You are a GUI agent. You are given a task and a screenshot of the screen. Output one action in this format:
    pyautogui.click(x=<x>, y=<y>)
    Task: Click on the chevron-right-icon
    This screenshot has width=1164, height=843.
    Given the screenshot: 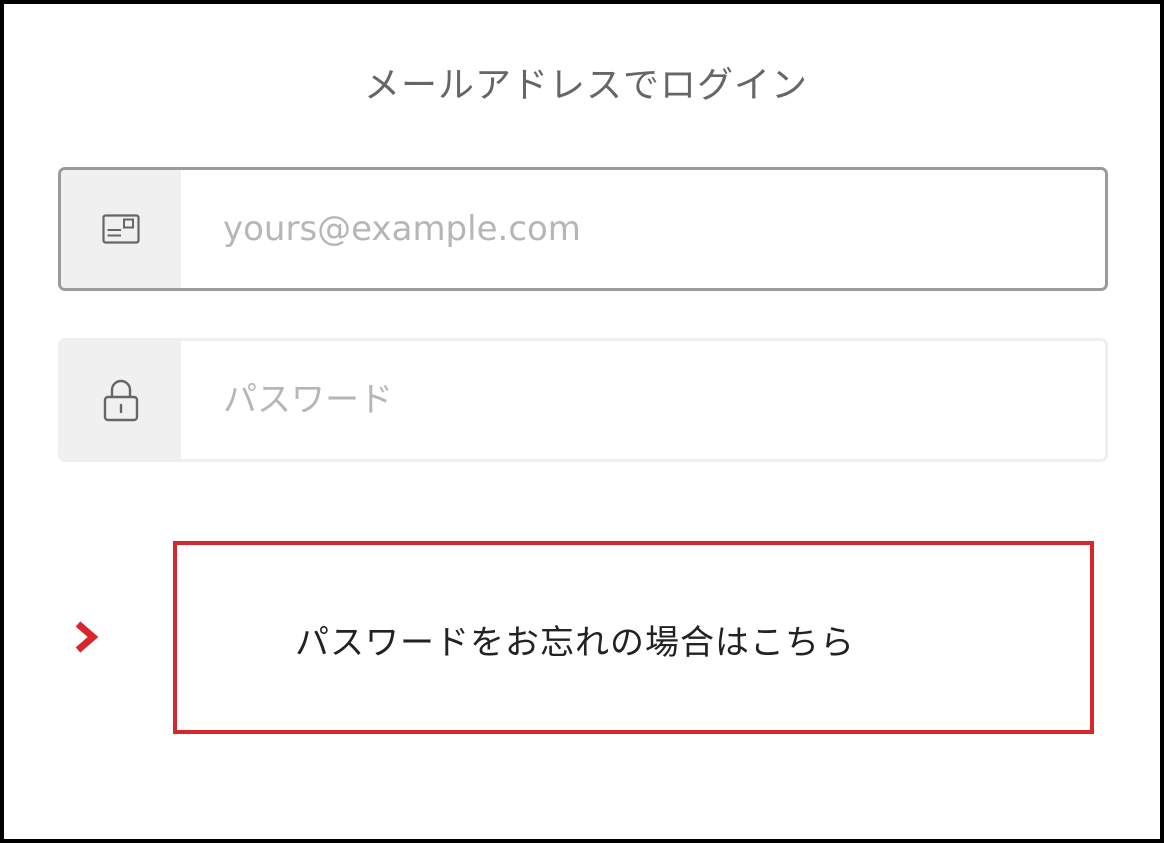 What is the action you would take?
    pyautogui.click(x=87, y=637)
    